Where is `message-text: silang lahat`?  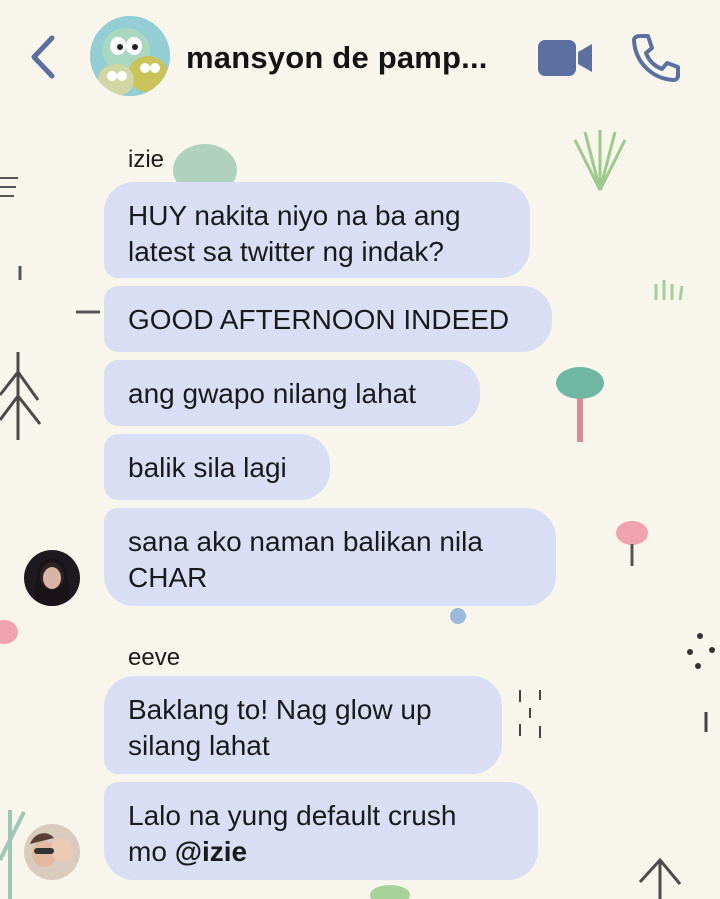 message-text: silang lahat is located at coordinates (199, 745).